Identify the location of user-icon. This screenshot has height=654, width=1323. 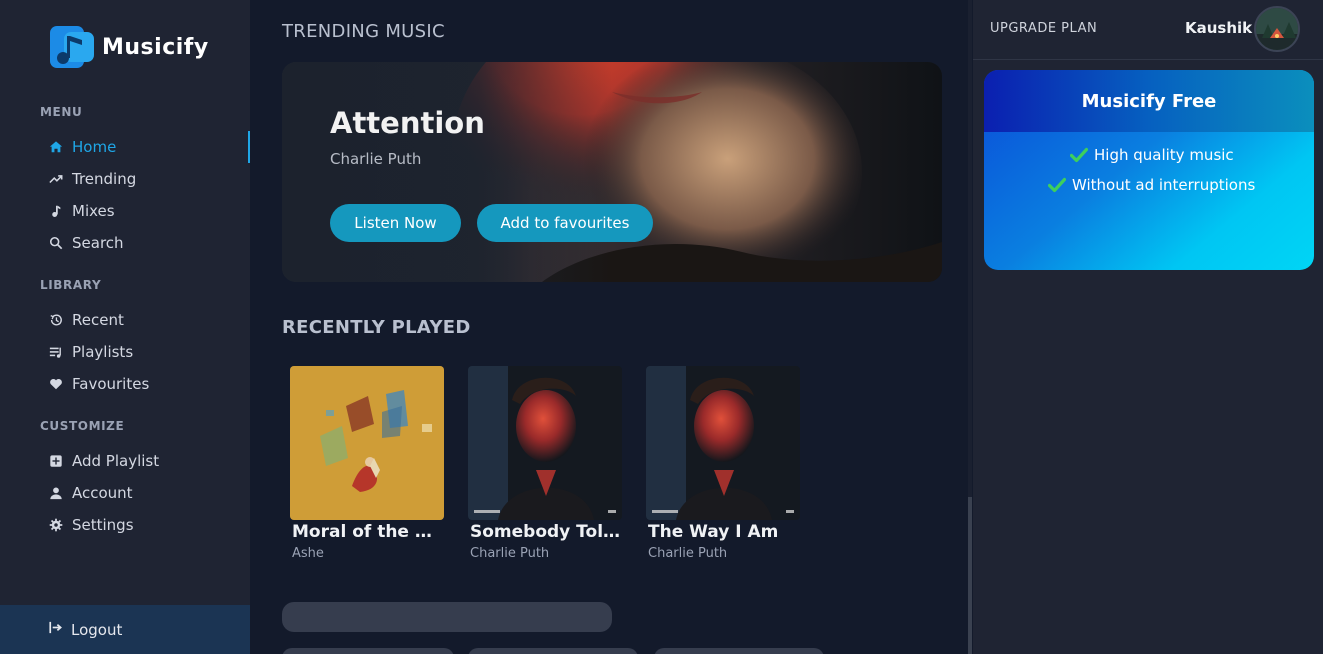
(56, 493).